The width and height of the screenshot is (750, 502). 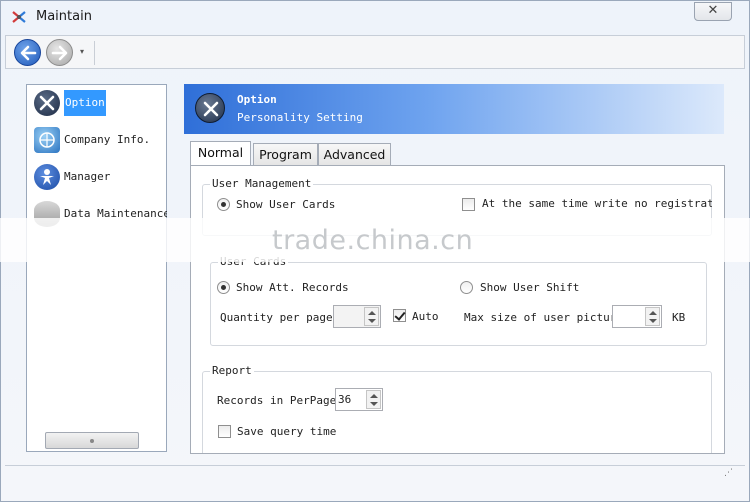 What do you see at coordinates (454, 109) in the screenshot?
I see `panel-header: Option Personality Setting` at bounding box center [454, 109].